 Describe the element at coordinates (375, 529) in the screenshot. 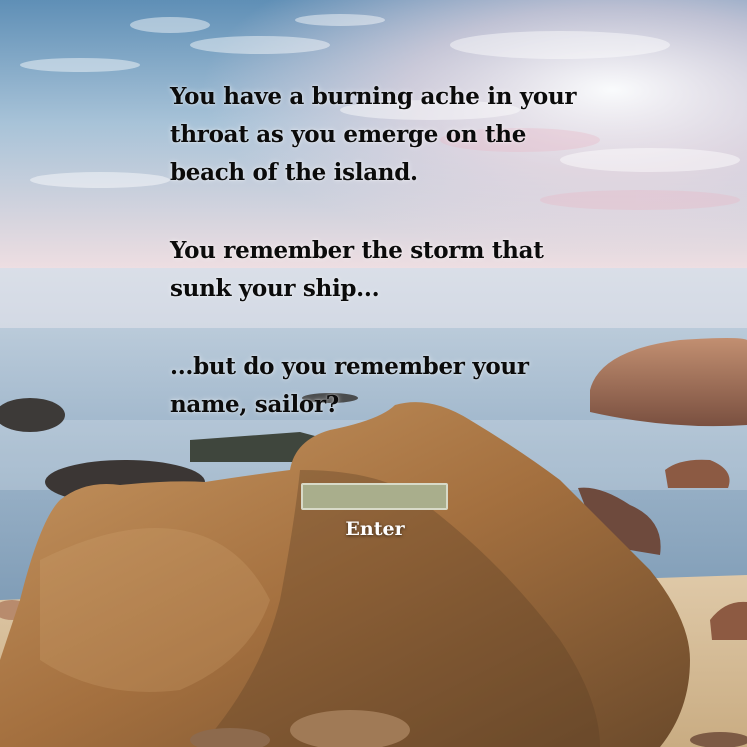

I see `enter-button: Enter` at that location.